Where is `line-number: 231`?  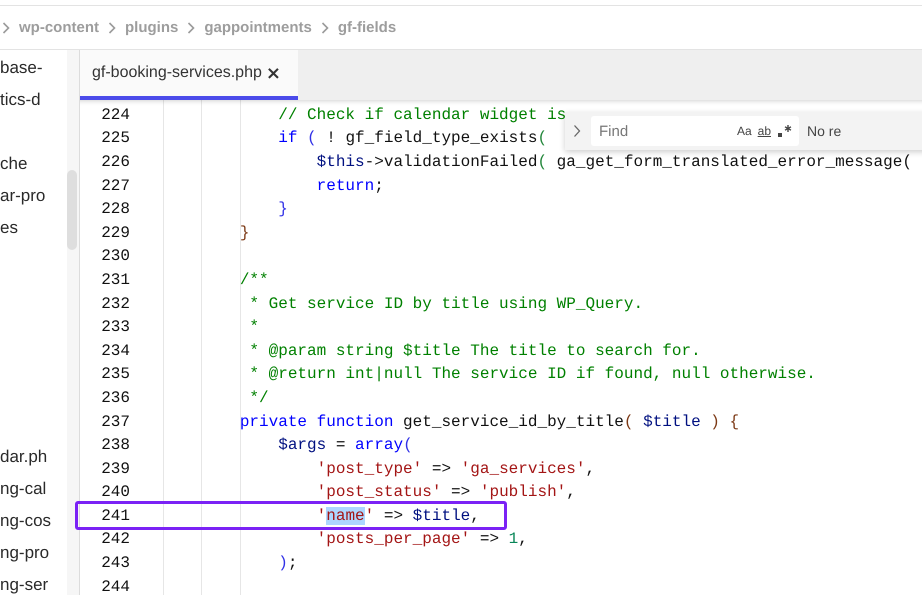
line-number: 231 is located at coordinates (115, 279).